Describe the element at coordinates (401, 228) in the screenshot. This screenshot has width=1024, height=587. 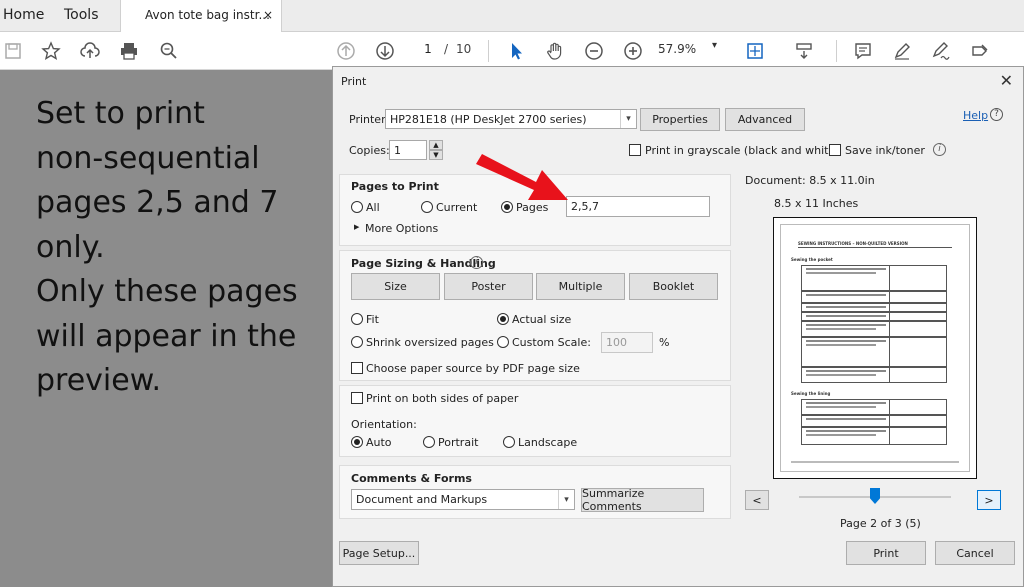
I see `more-options-link: More Options` at that location.